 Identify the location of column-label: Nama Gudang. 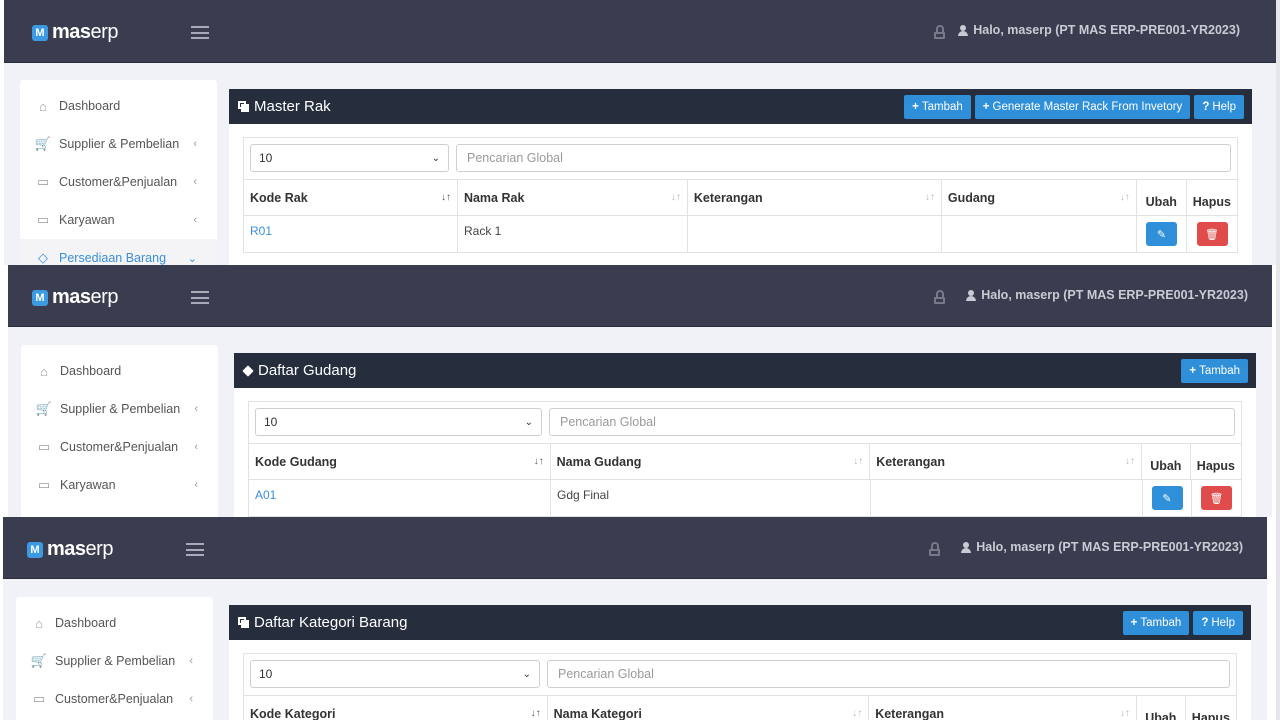
(599, 461).